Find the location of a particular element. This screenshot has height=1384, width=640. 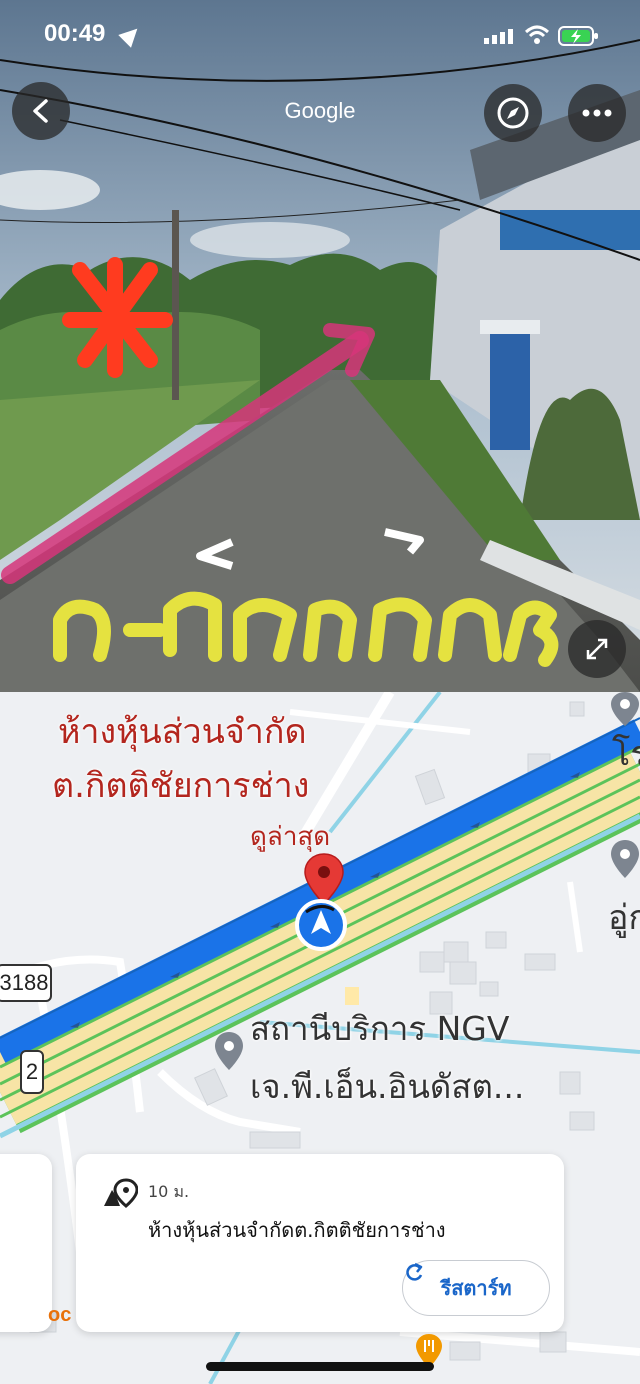

place-name-text: ห้างหุ้นส่วนจำกัดต.กิตติชัยการช่าง is located at coordinates (297, 1230).